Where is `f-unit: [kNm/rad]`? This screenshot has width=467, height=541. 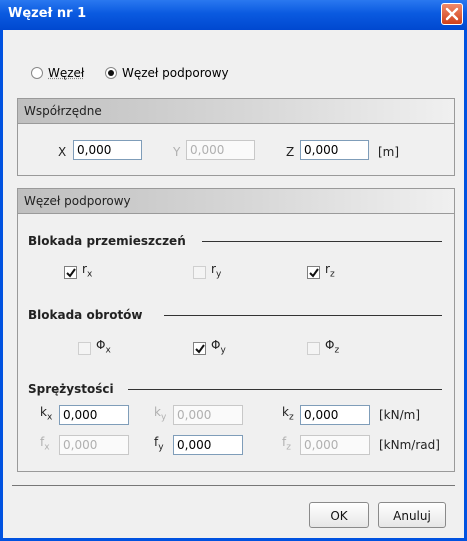
f-unit: [kNm/rad] is located at coordinates (409, 445).